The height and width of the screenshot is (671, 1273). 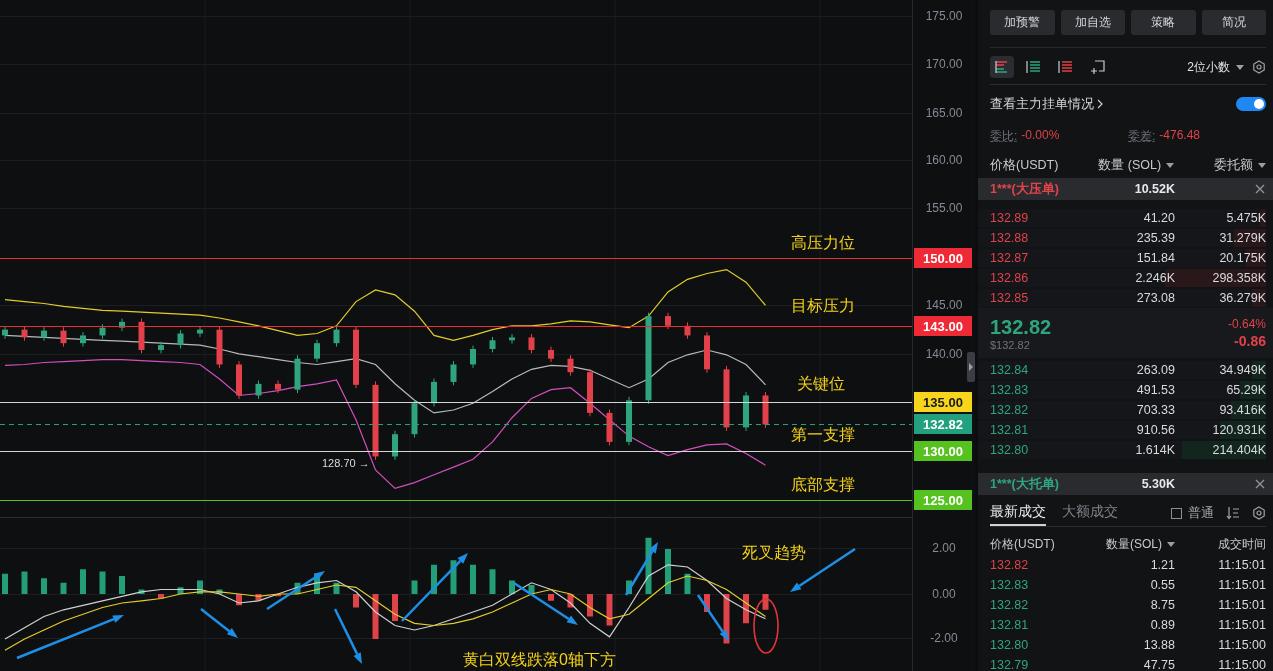 I want to click on amount-cell-text: 1.614K, so click(x=1154, y=450).